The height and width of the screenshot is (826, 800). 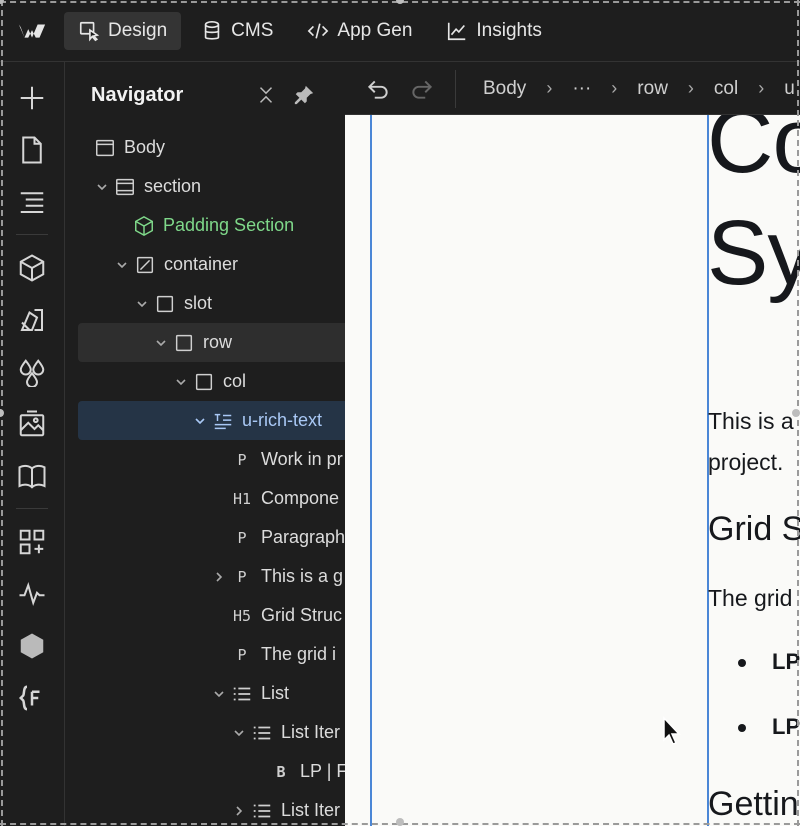 What do you see at coordinates (304, 95) in the screenshot?
I see `pin-icon` at bounding box center [304, 95].